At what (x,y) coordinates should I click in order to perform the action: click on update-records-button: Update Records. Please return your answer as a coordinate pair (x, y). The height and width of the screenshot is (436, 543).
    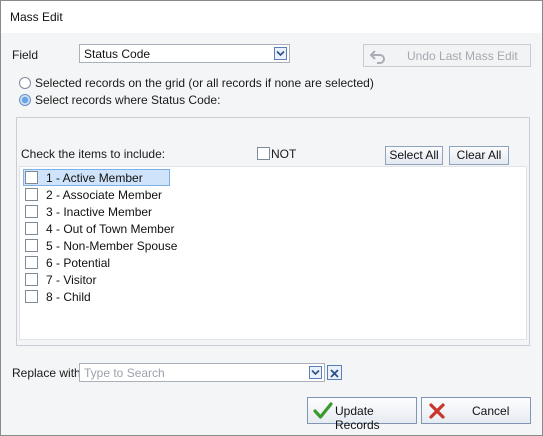
    Looking at the image, I should click on (362, 414).